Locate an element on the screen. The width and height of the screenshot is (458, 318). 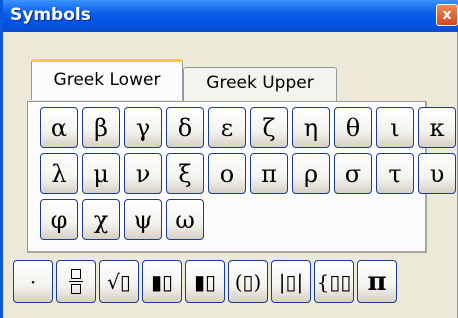
template-toolbar: · √▯ ▮▯ ▮▯ (▯) |▯| {▯▯ π is located at coordinates (235, 282).